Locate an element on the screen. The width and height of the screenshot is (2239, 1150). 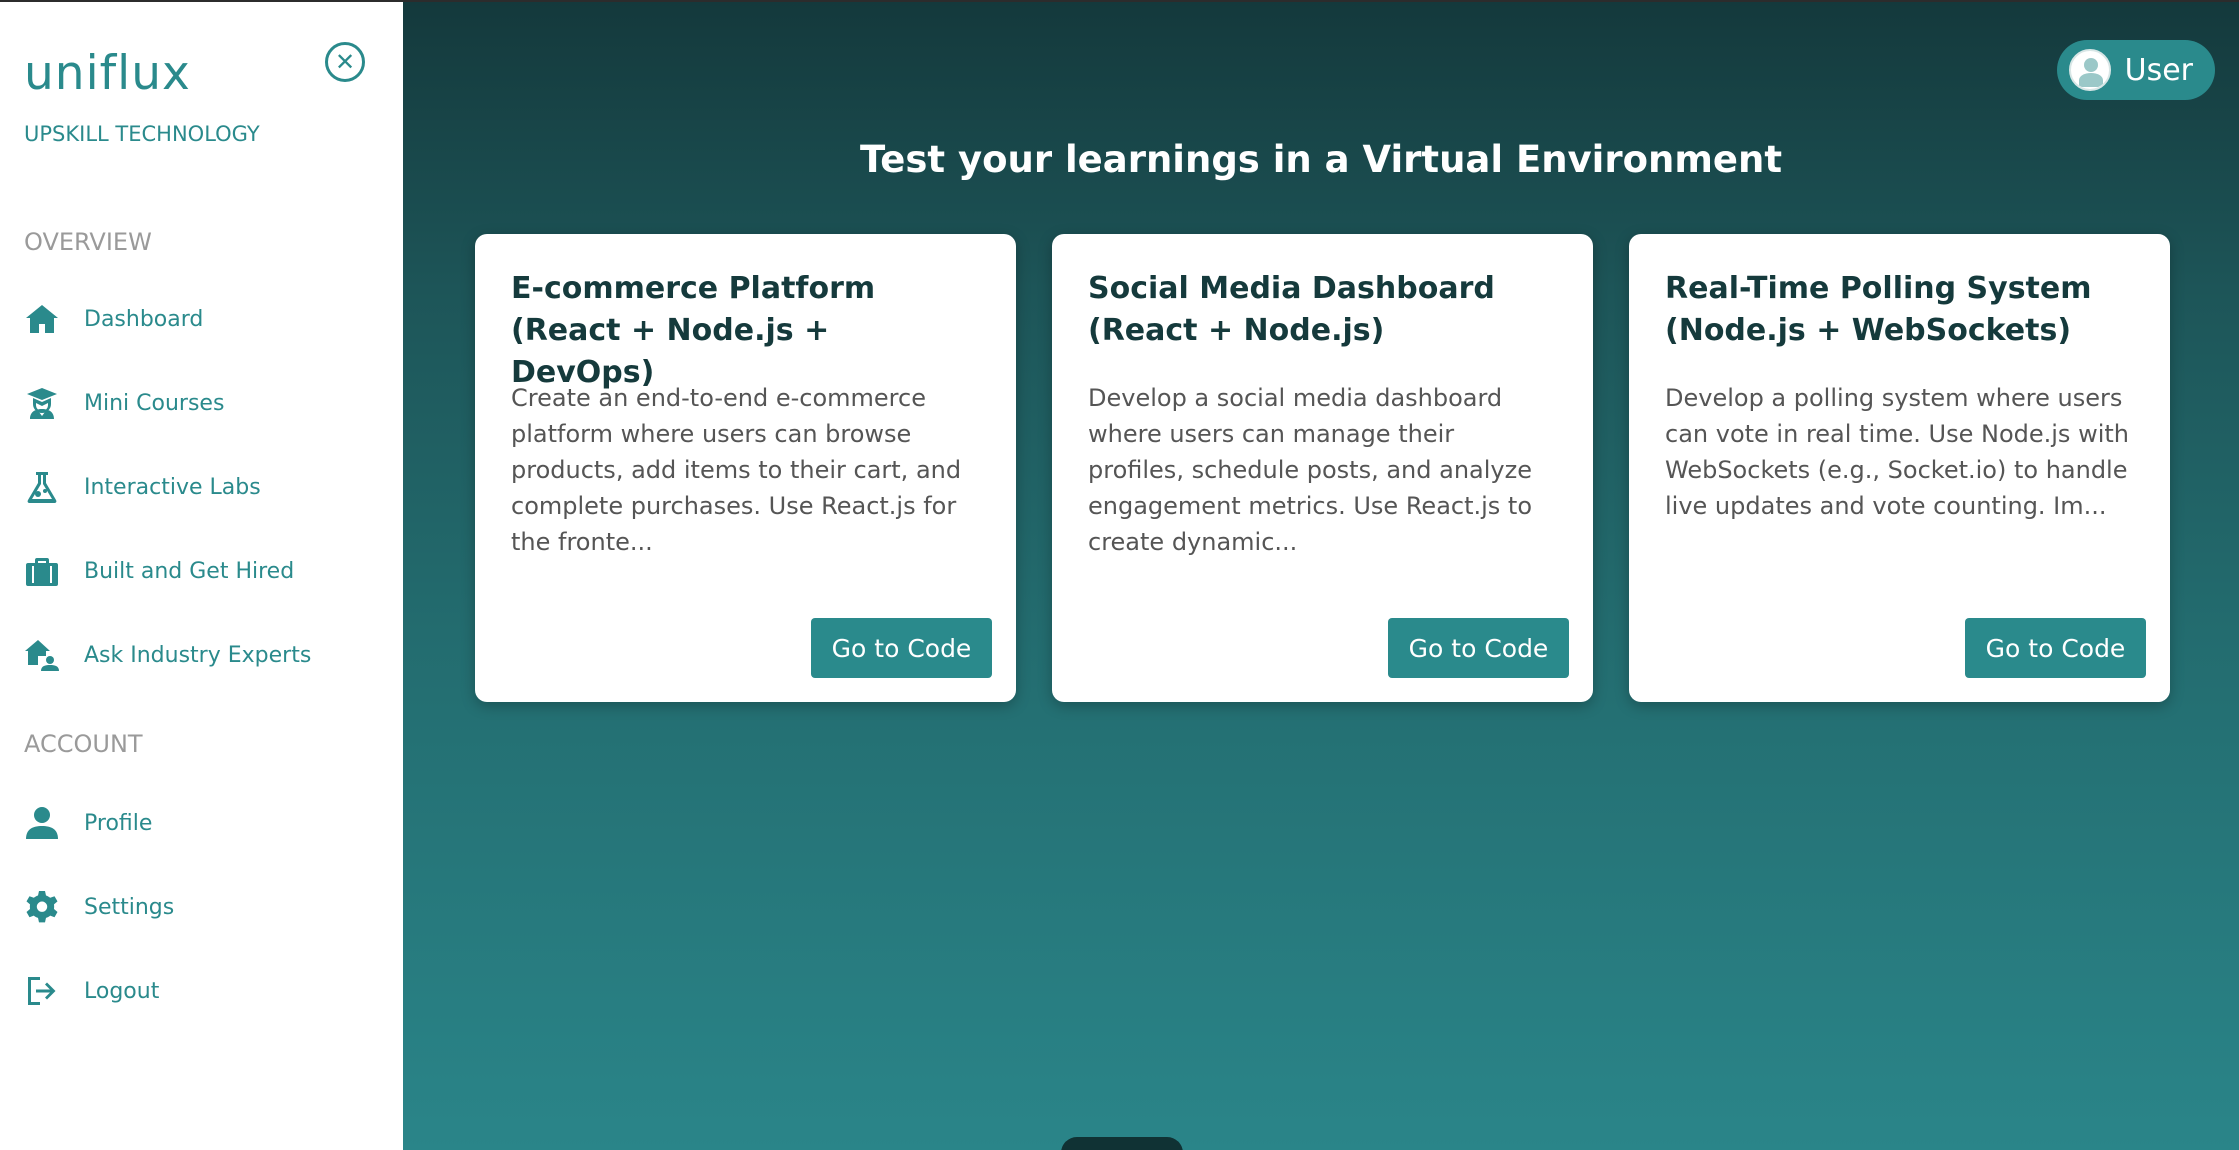
section-label-overview: OVERVIEW is located at coordinates (88, 242).